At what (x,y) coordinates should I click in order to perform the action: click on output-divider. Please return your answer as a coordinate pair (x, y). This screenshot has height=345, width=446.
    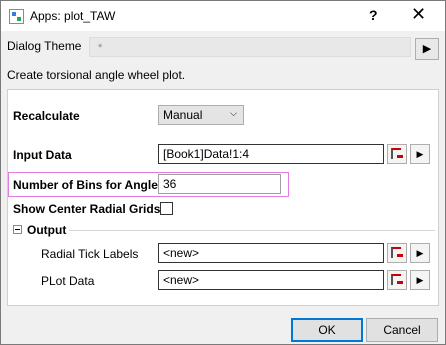
    Looking at the image, I should click on (252, 230).